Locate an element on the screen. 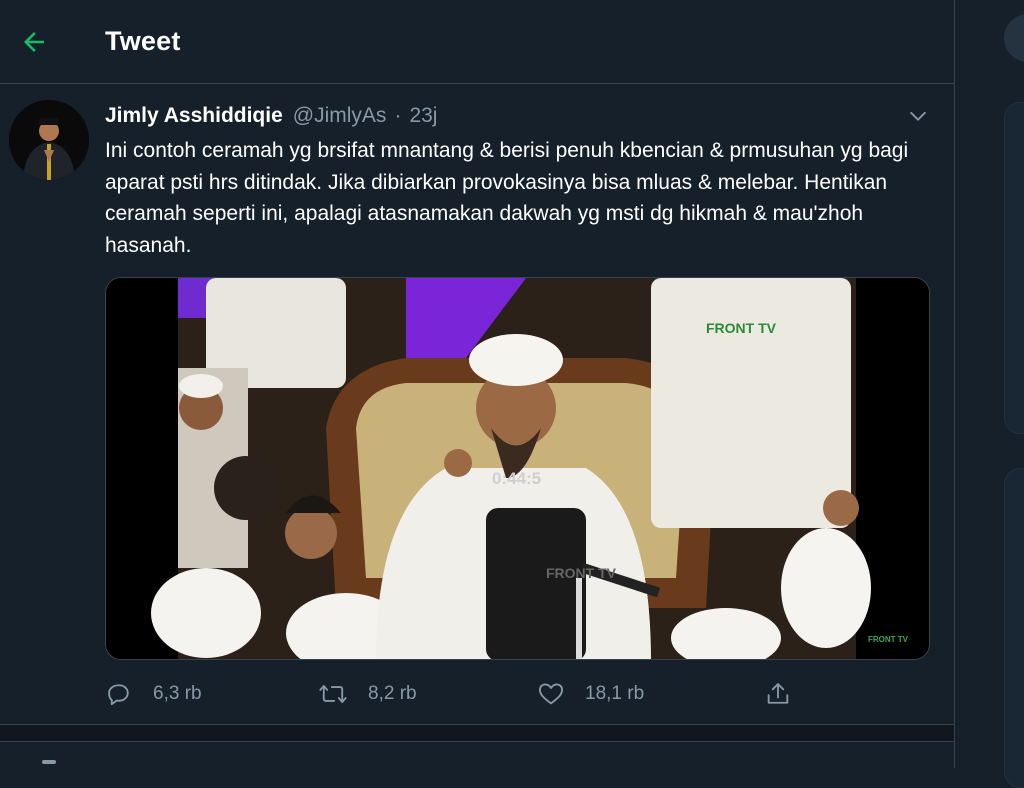 This screenshot has width=1024, height=788. retweet-icon is located at coordinates (333, 694).